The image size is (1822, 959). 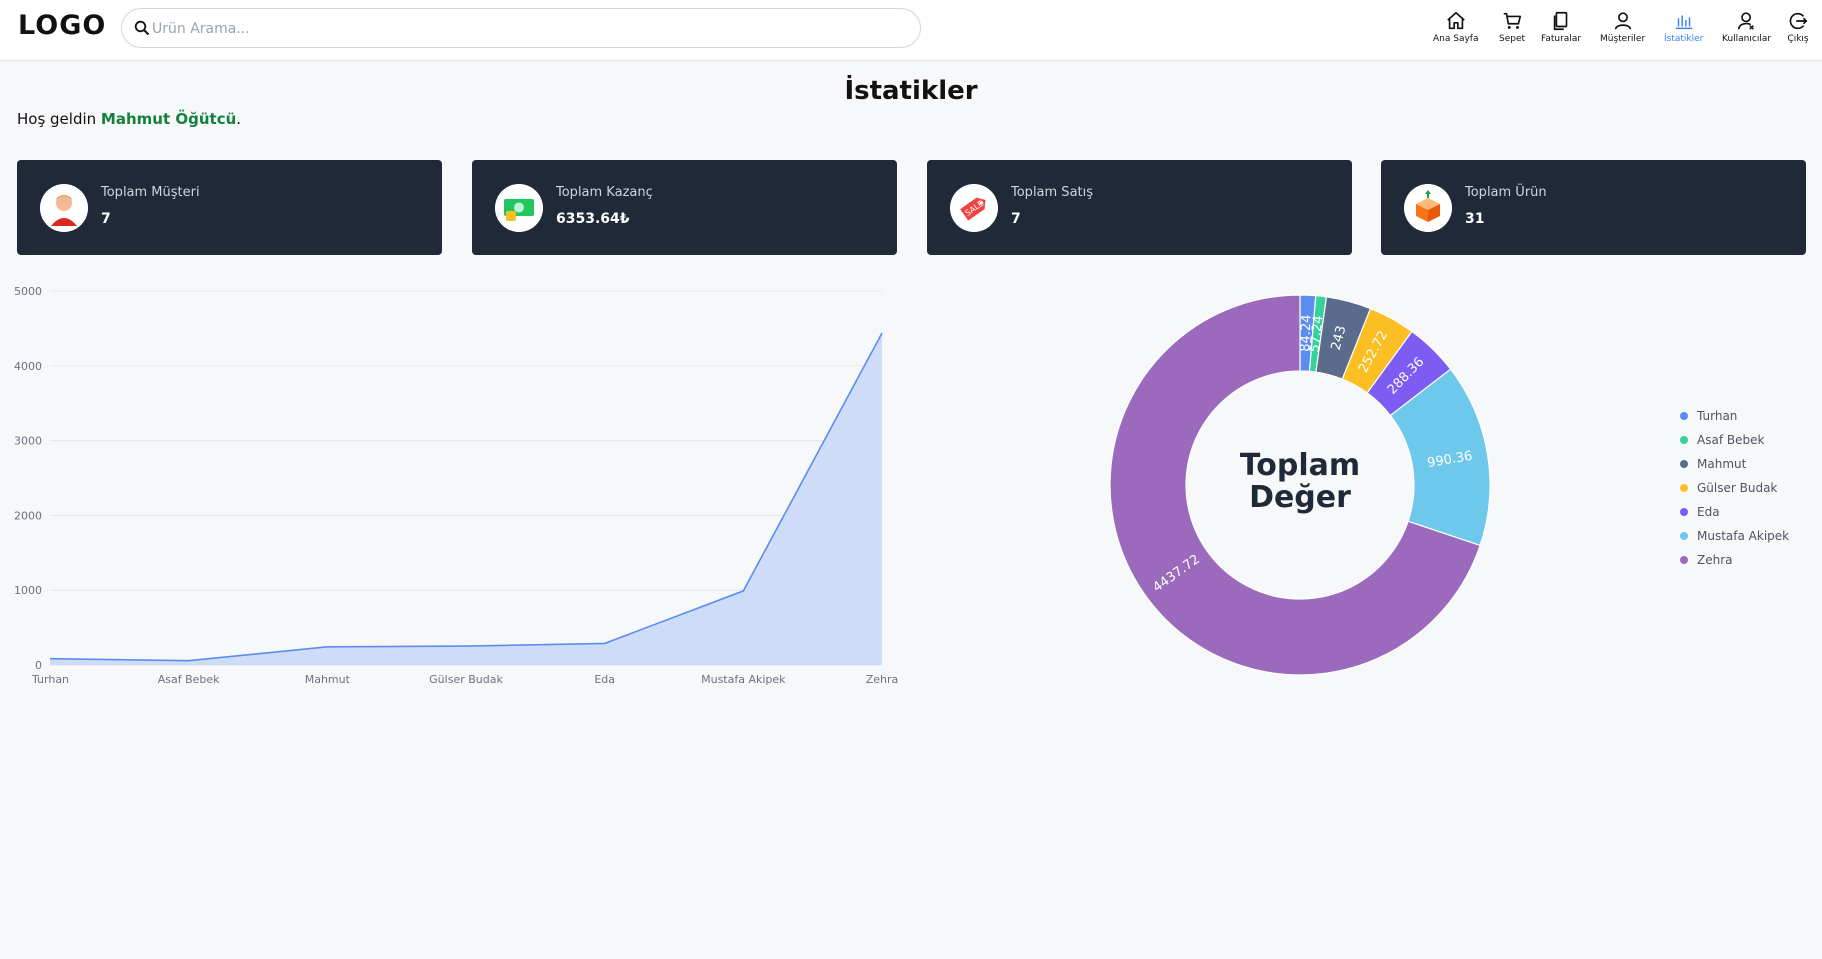 I want to click on money-icon, so click(x=519, y=208).